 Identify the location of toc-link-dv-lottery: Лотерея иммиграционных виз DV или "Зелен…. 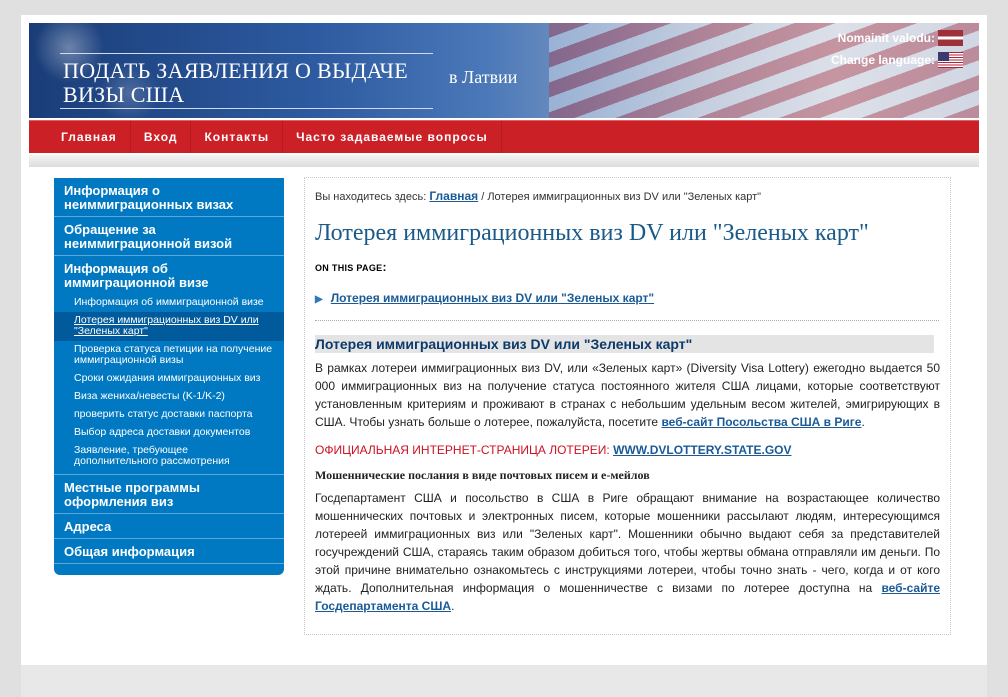
(492, 298).